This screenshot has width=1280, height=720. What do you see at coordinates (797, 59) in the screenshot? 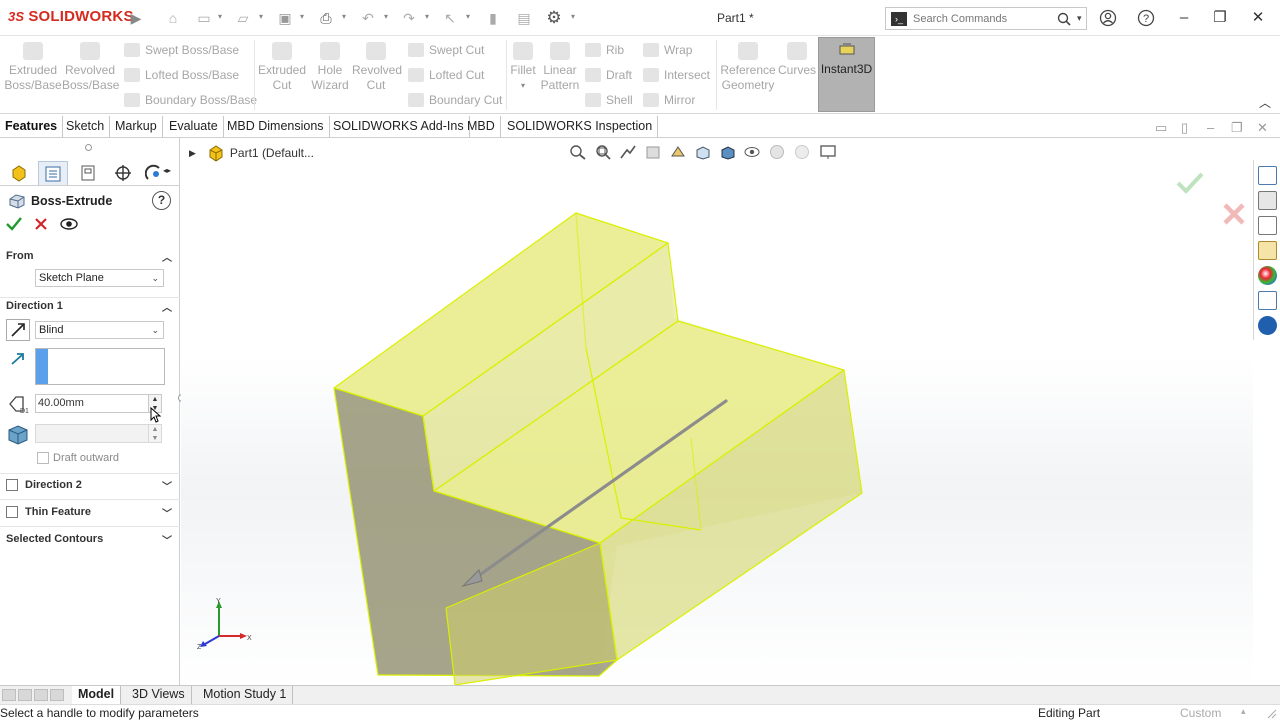
I see `curves-button: Curves` at bounding box center [797, 59].